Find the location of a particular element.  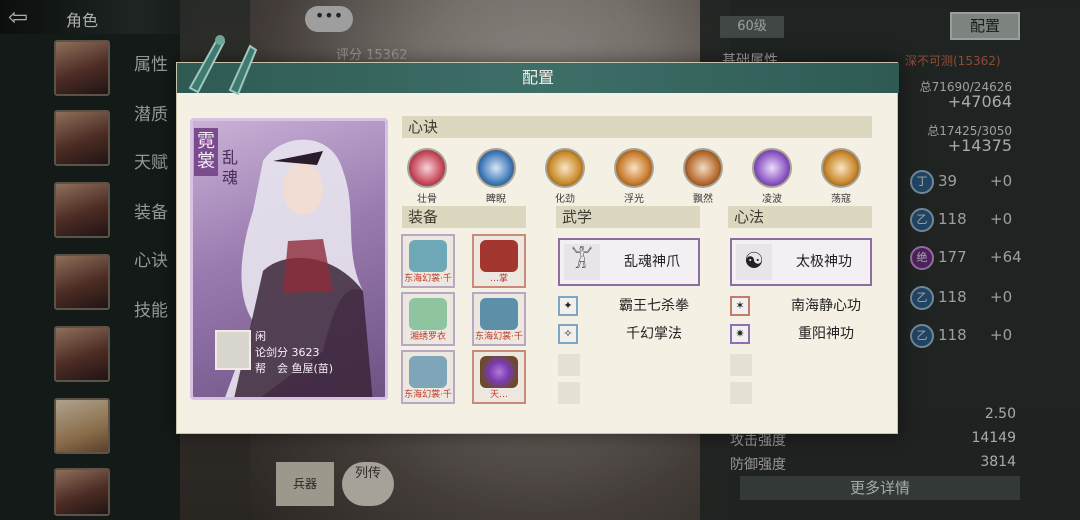

wuxue-main-name: 乱魂神爪 is located at coordinates (652, 262).